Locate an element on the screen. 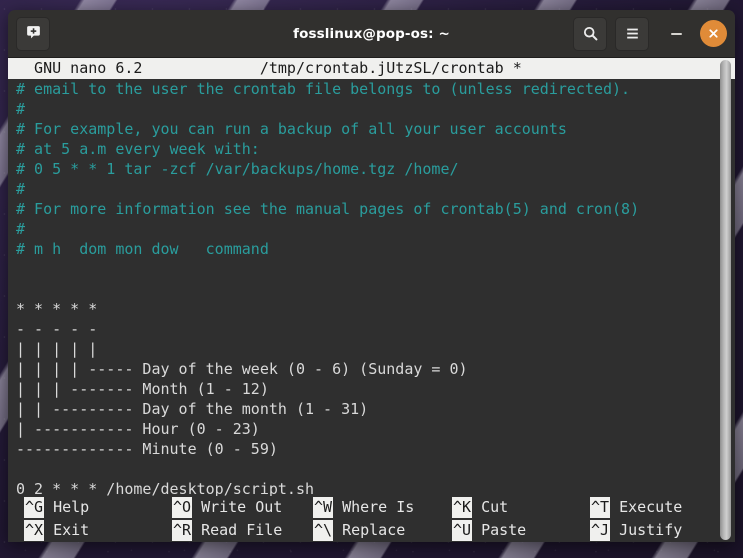 The width and height of the screenshot is (743, 558). terminal-scrollbar is located at coordinates (725, 300).